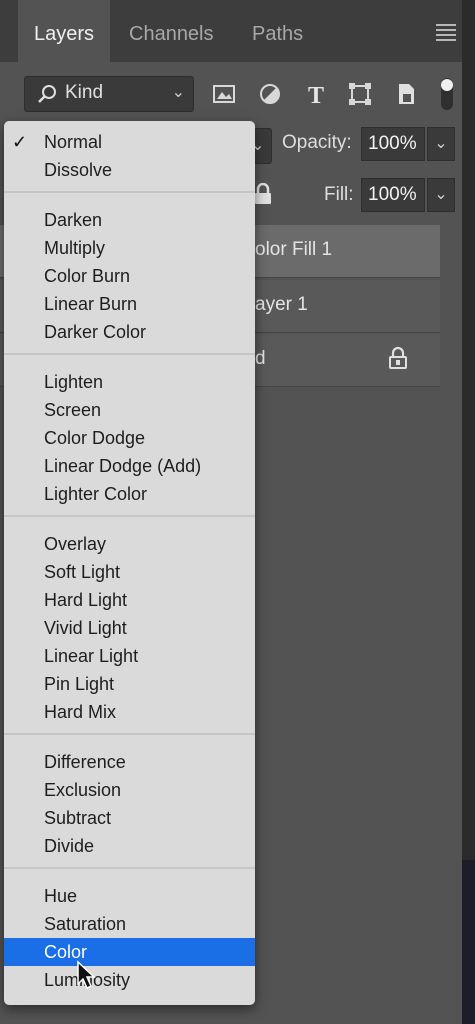 The image size is (475, 1024). I want to click on blend-mode-option-dissolve: Dissolve, so click(129, 170).